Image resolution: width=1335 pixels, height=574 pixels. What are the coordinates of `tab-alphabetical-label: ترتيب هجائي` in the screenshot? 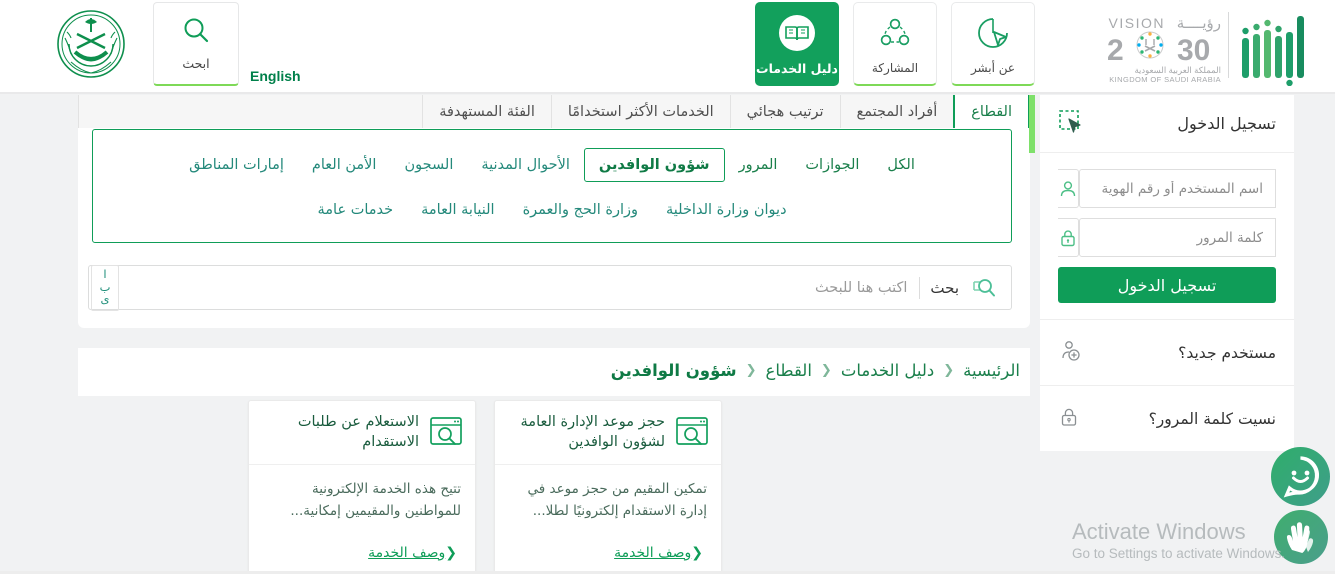 It's located at (785, 111).